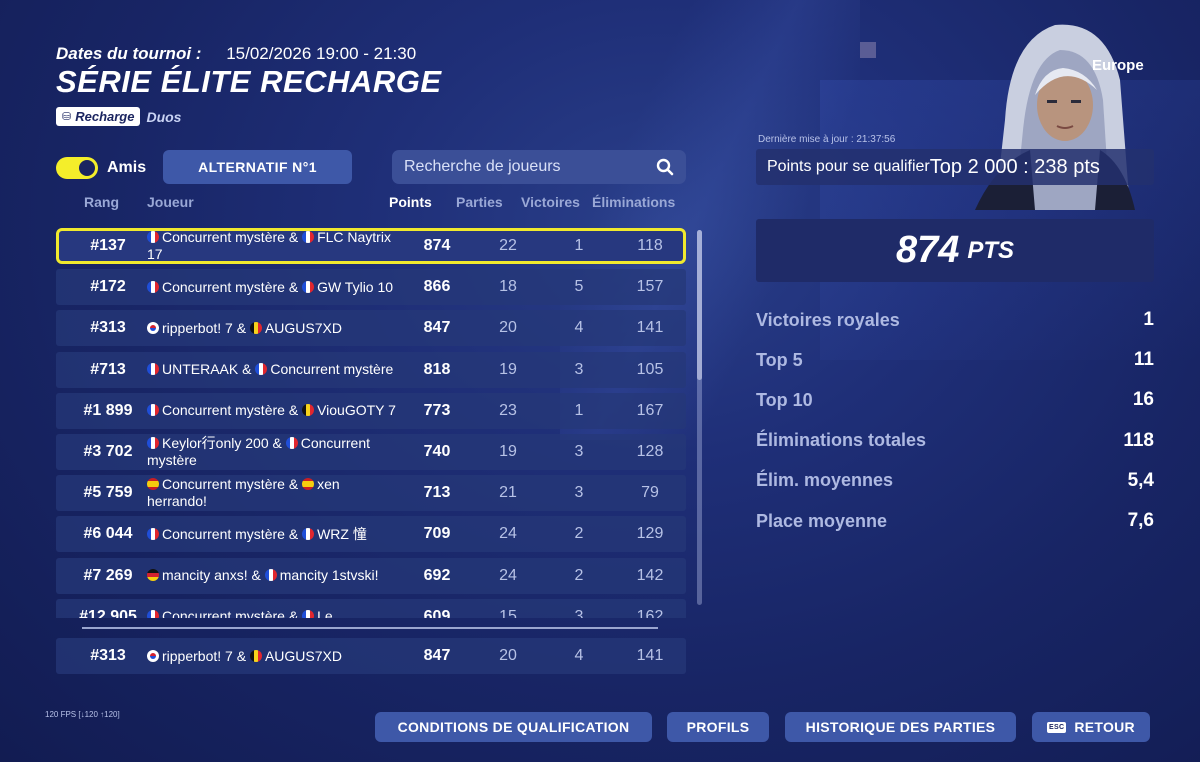  What do you see at coordinates (215, 443) in the screenshot?
I see `player-name: Keylor行only 200` at bounding box center [215, 443].